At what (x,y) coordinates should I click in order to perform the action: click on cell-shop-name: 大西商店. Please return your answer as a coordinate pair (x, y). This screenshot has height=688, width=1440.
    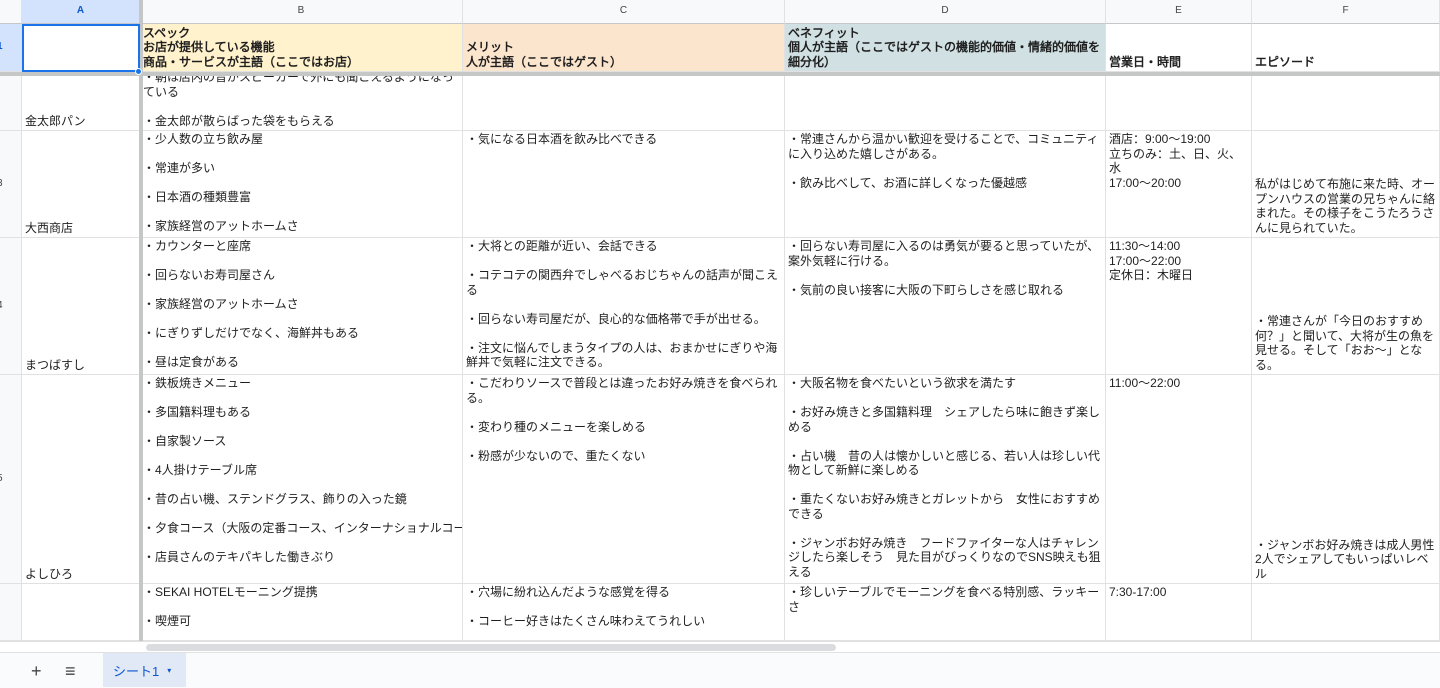
    Looking at the image, I should click on (81, 184).